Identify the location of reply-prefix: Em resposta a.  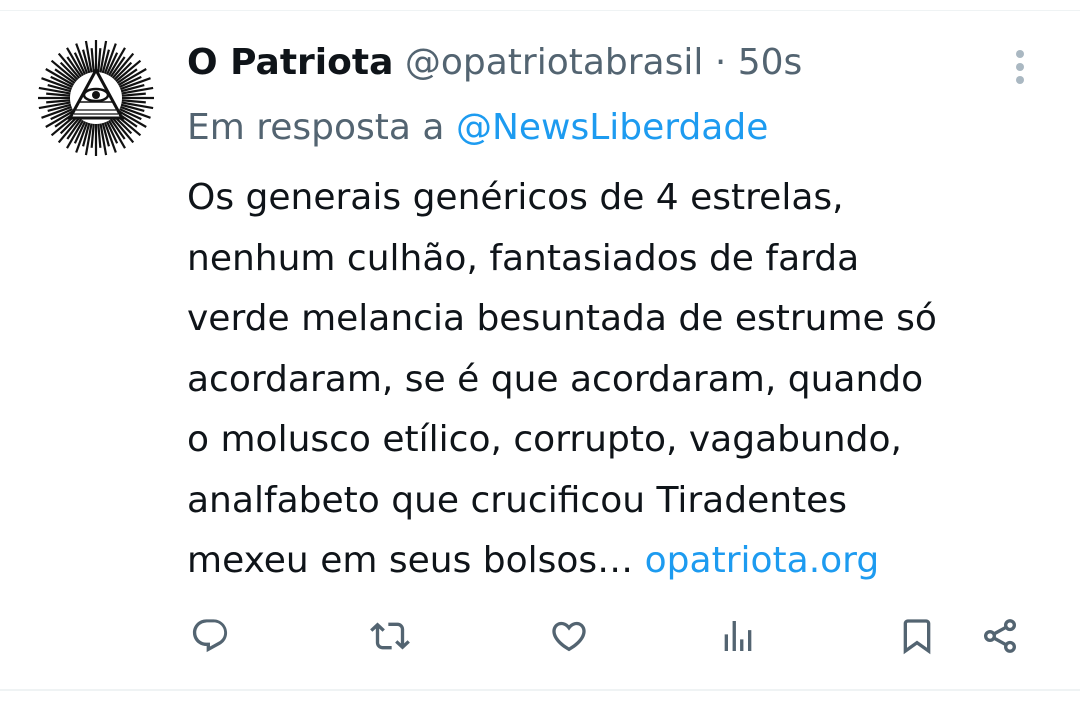
(316, 127).